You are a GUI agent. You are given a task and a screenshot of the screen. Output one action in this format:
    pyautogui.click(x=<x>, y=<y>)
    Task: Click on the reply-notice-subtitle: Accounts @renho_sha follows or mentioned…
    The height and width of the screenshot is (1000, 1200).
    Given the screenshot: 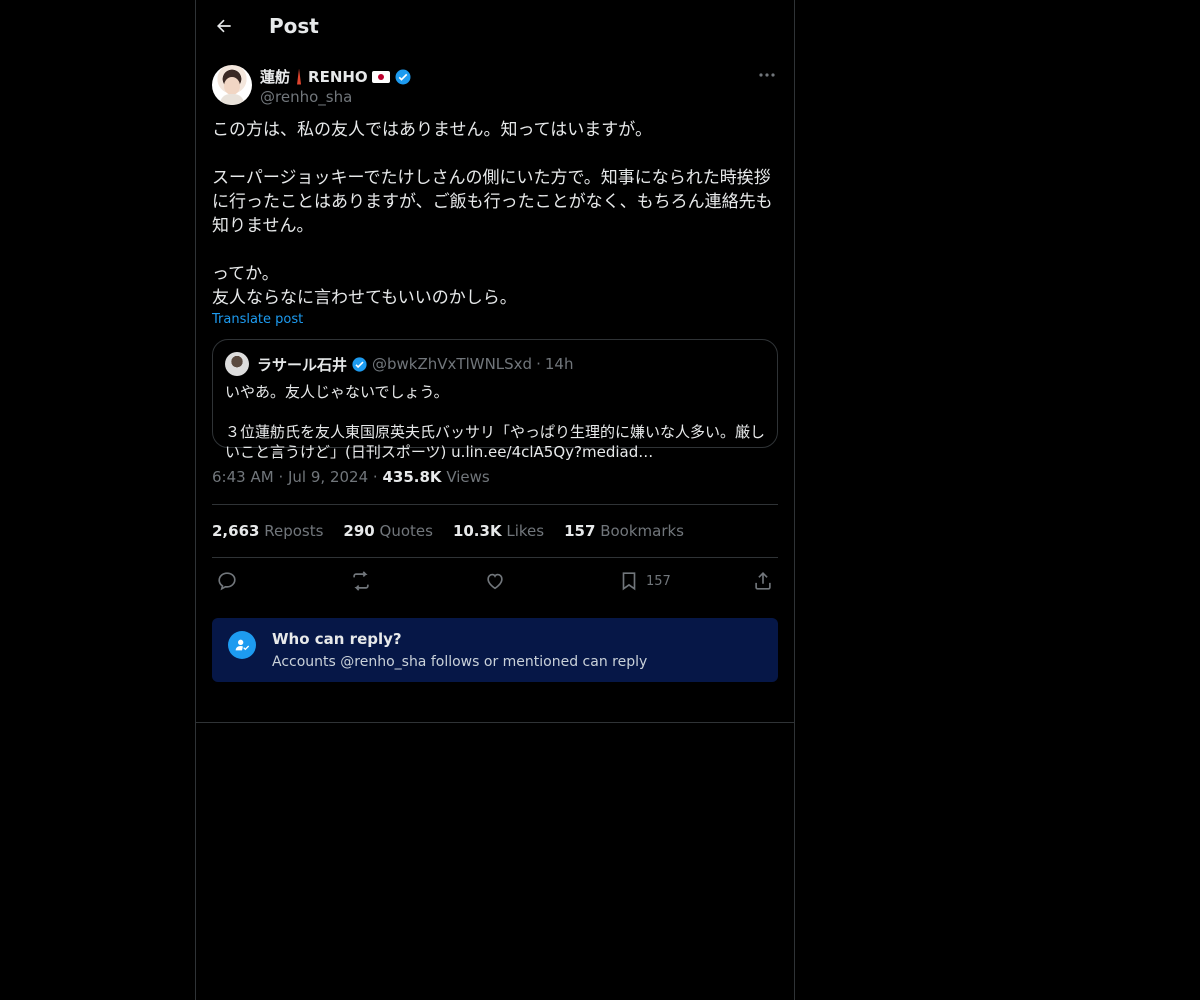 What is the action you would take?
    pyautogui.click(x=460, y=662)
    